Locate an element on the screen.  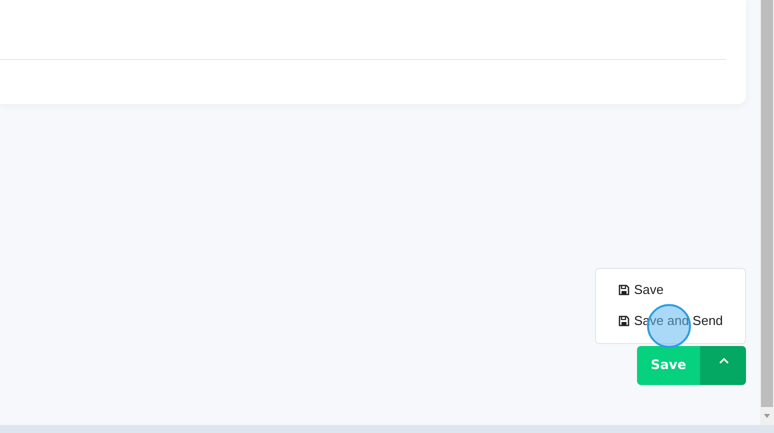
menu-item: Save is located at coordinates (641, 290).